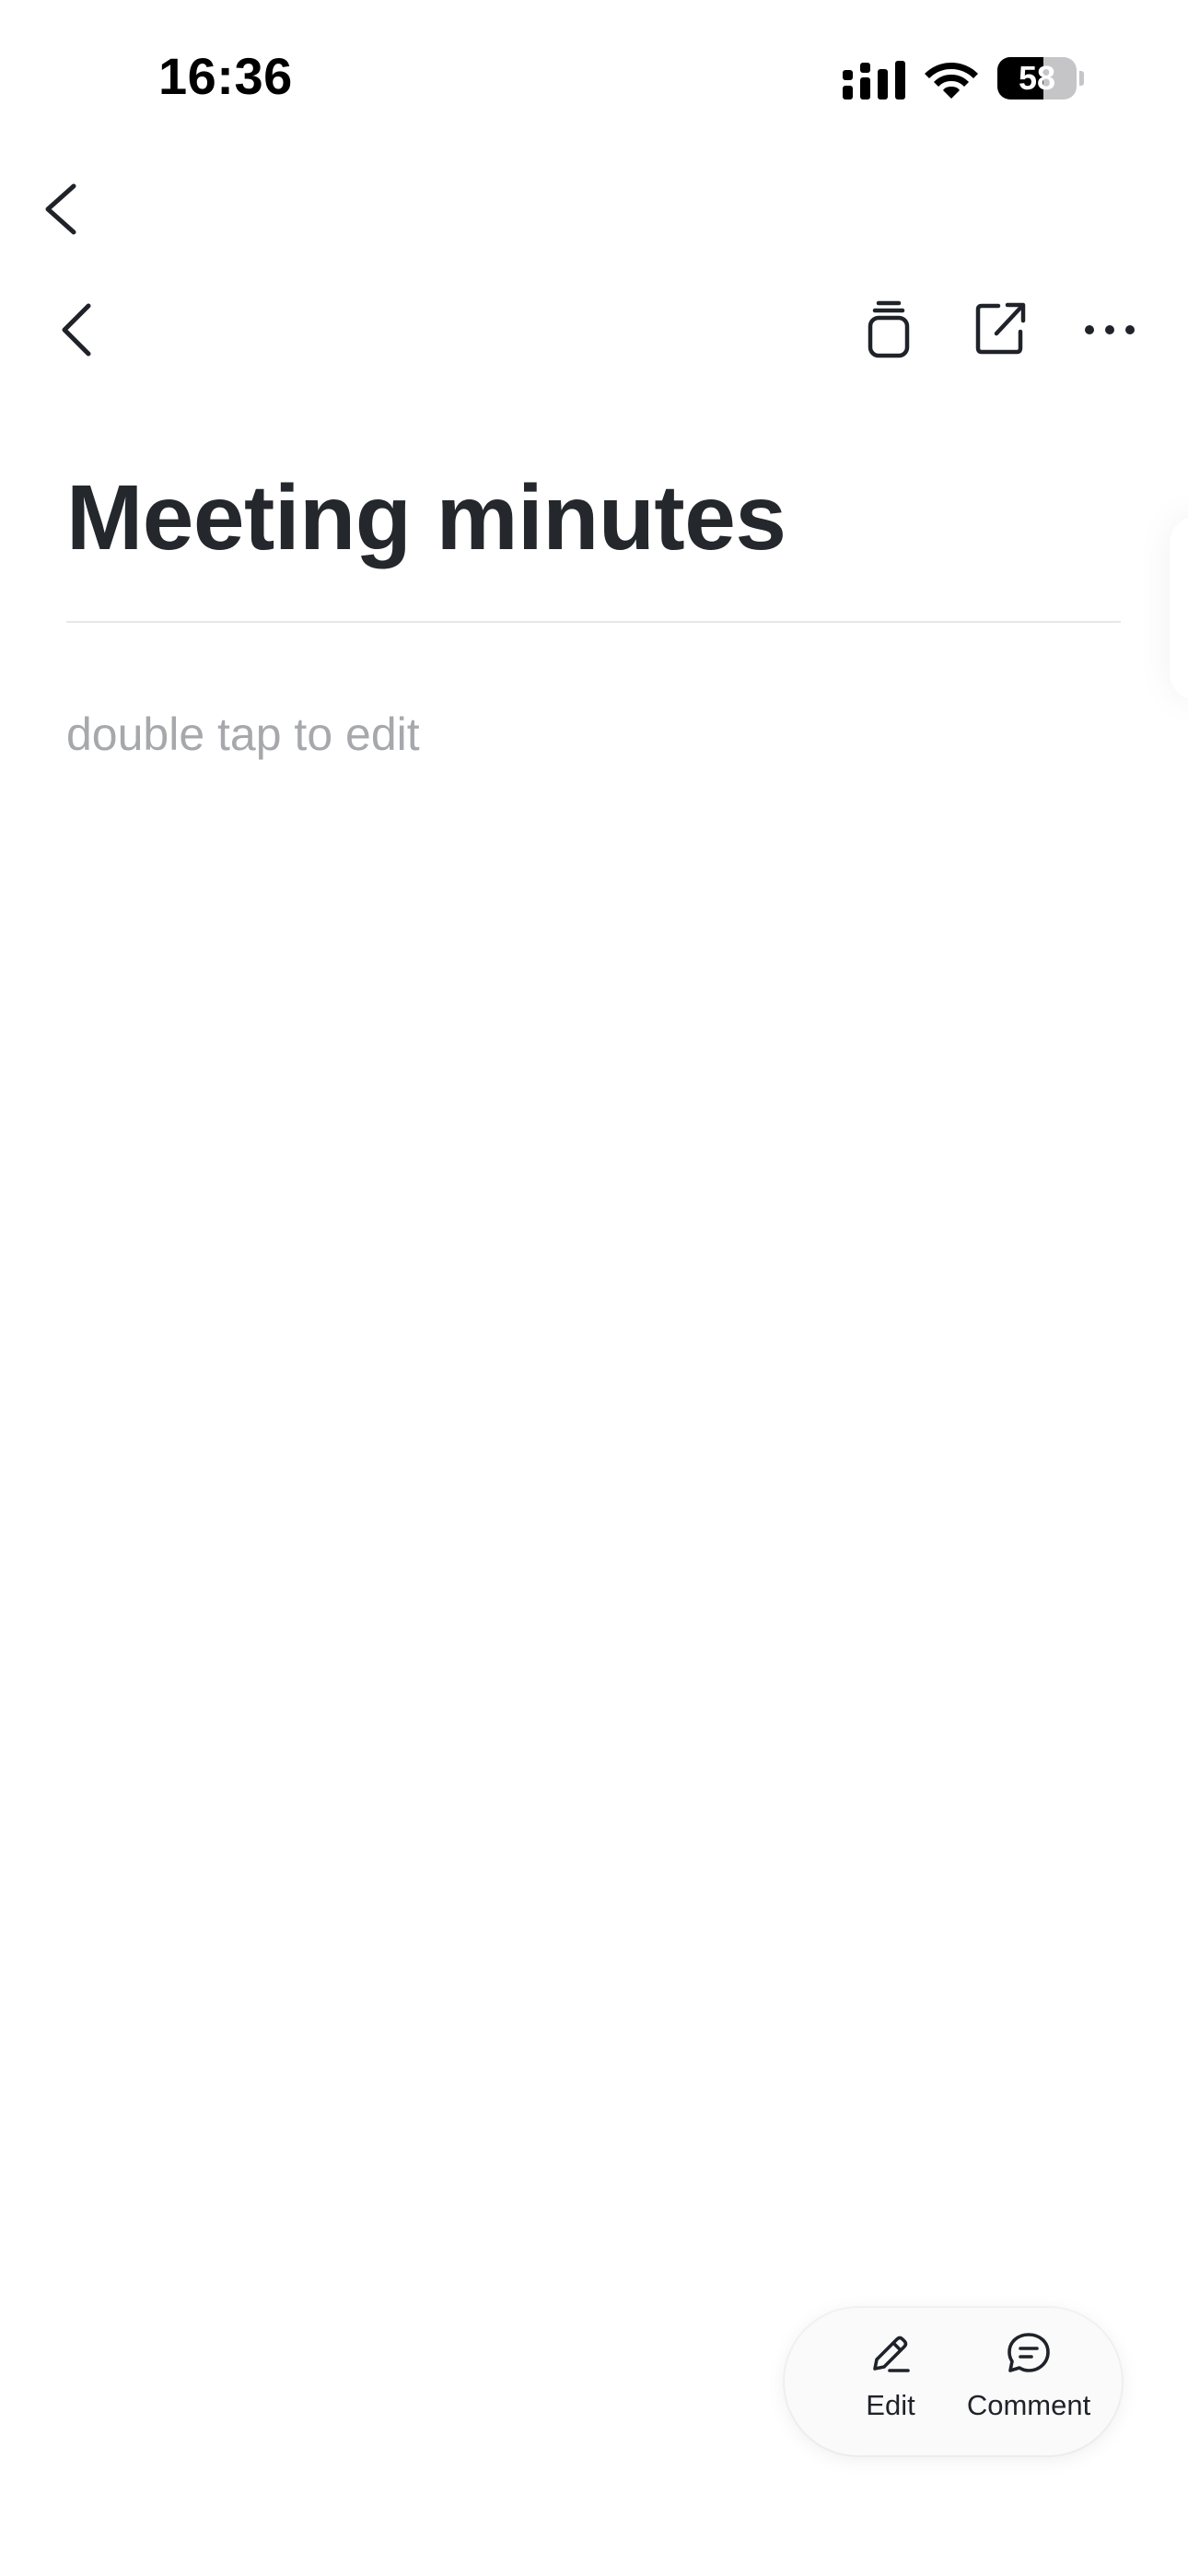 This screenshot has width=1188, height=2576. I want to click on edge-shadow, so click(1179, 608).